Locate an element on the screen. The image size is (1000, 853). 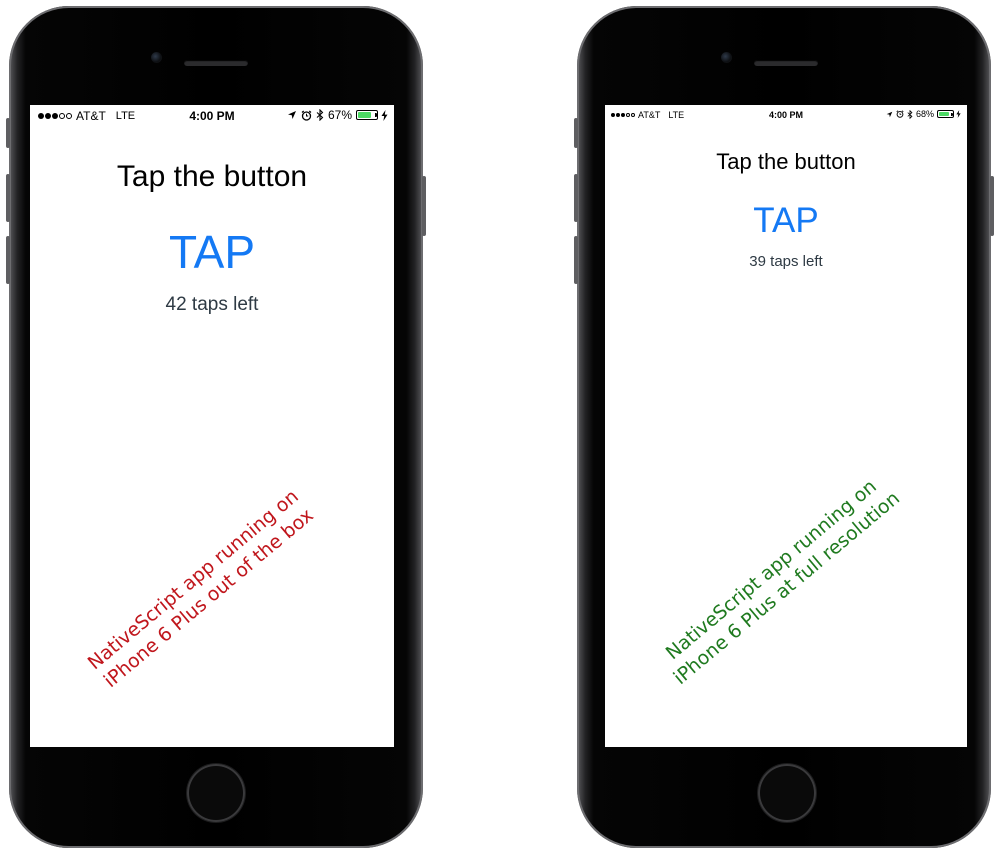
caption-line-2: iPhone 6 Plus at full resolution is located at coordinates (787, 588).